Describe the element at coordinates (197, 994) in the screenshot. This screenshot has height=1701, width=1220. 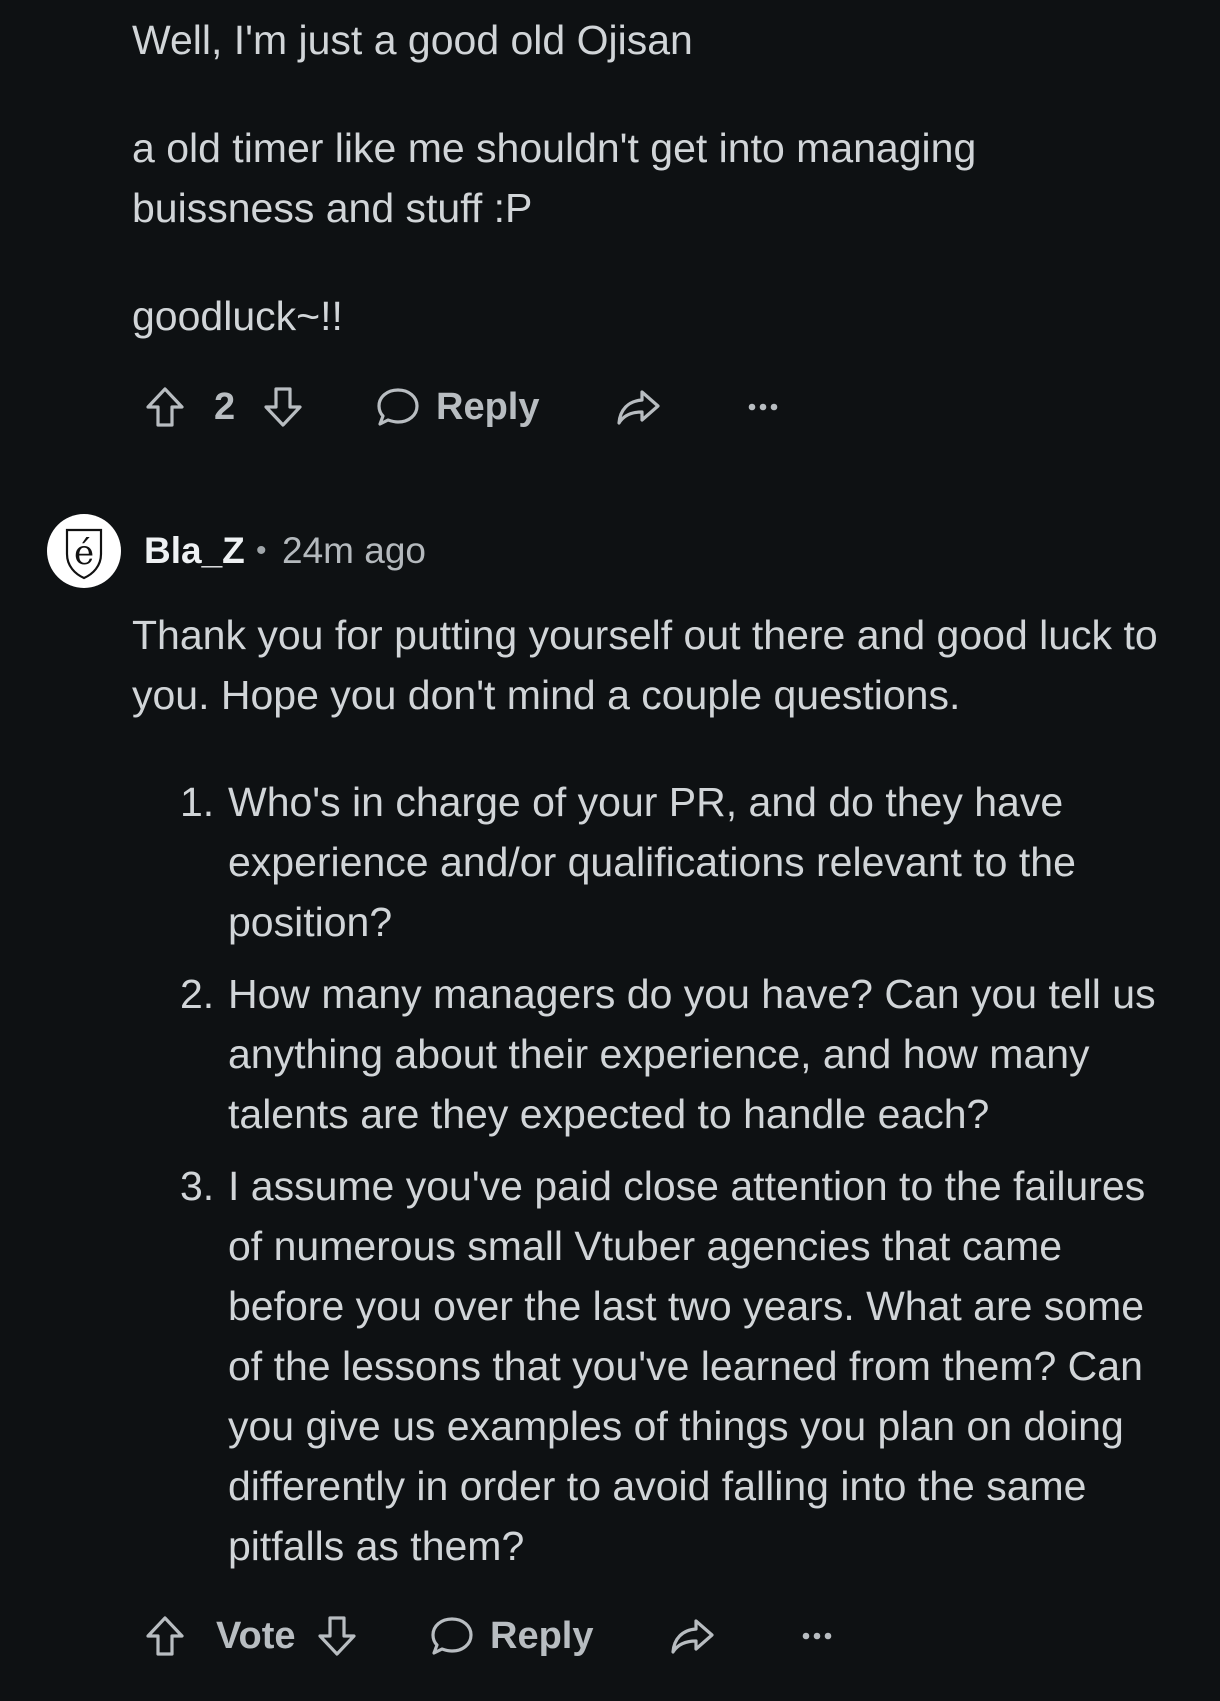
I see `list-number: 2.` at that location.